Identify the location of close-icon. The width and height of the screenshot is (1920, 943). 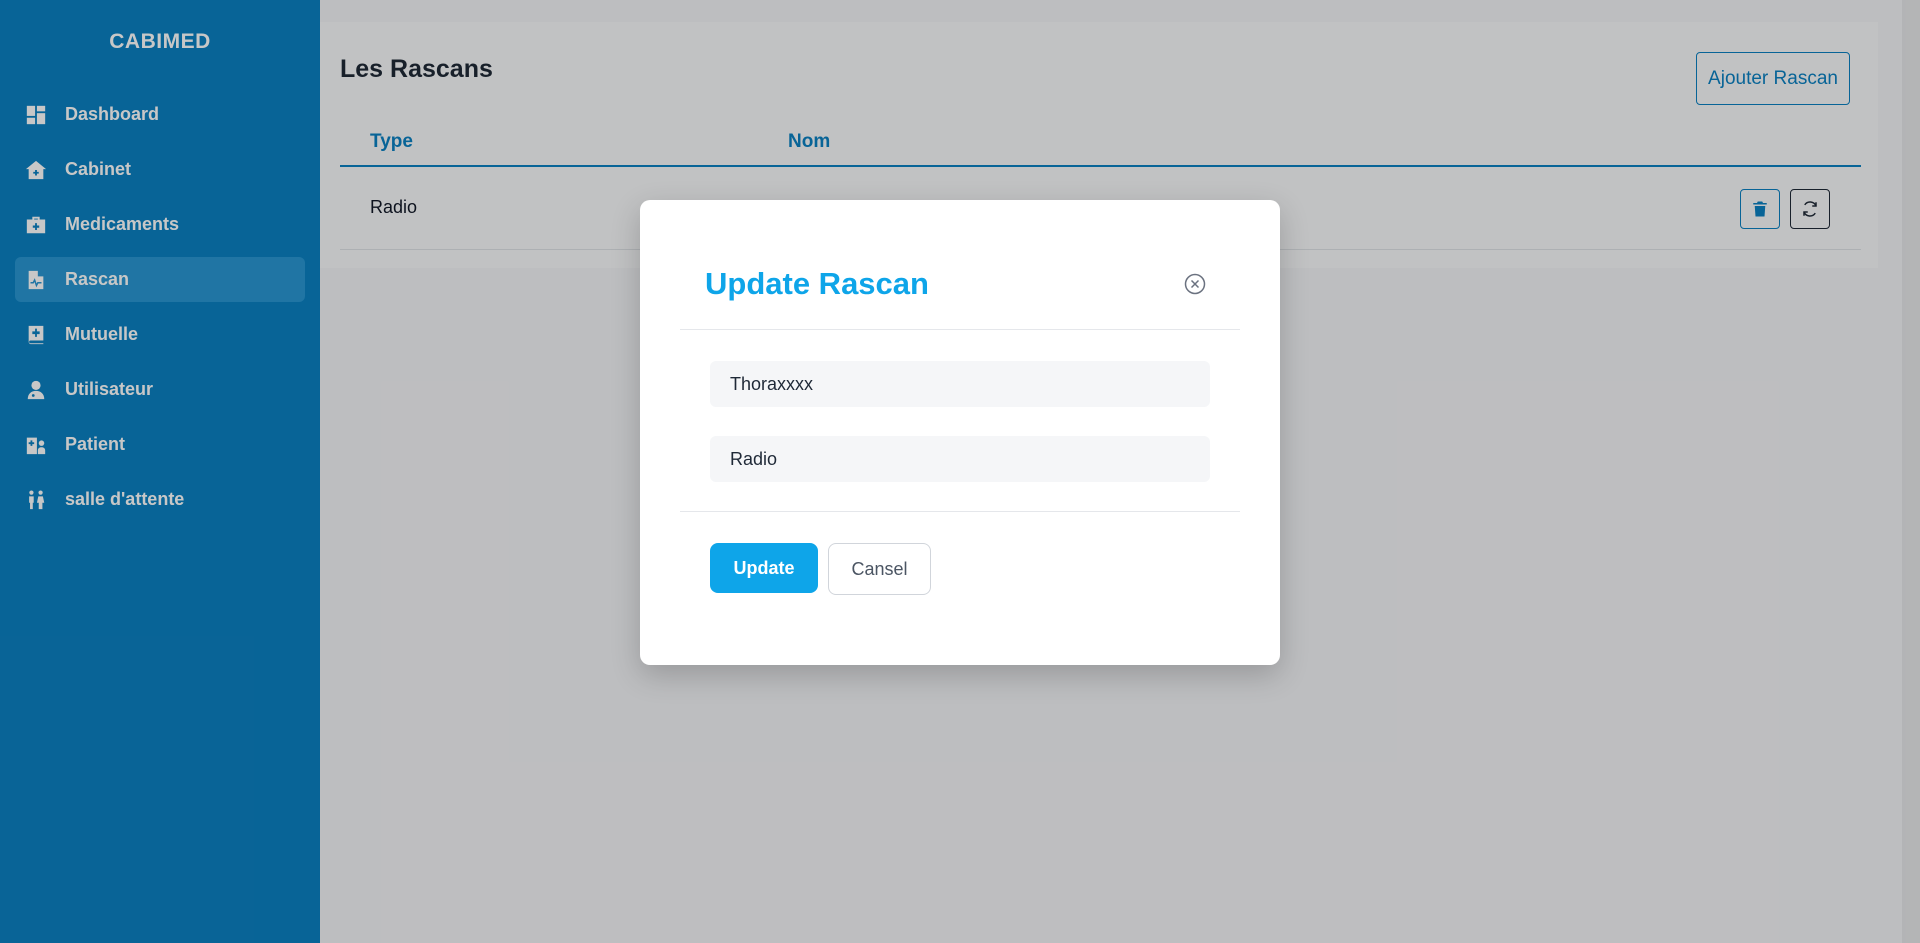
(1195, 284).